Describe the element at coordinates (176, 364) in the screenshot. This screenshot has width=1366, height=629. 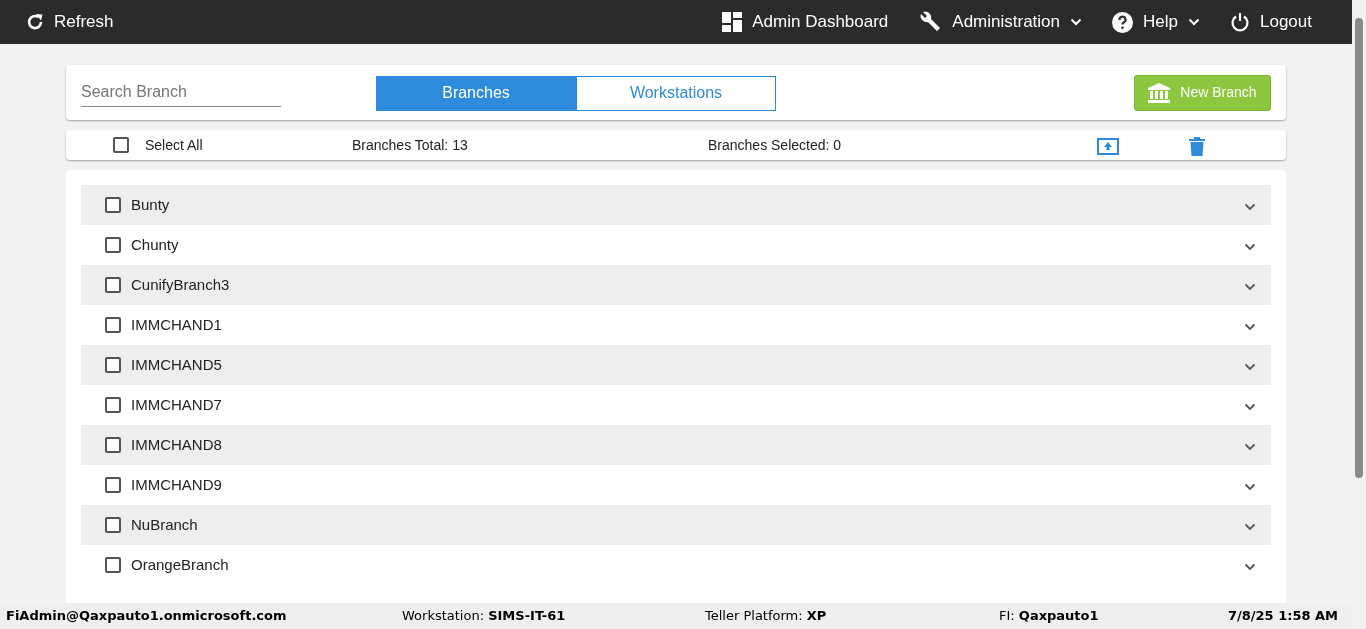
I see `branch-name: IMMCHAND5` at that location.